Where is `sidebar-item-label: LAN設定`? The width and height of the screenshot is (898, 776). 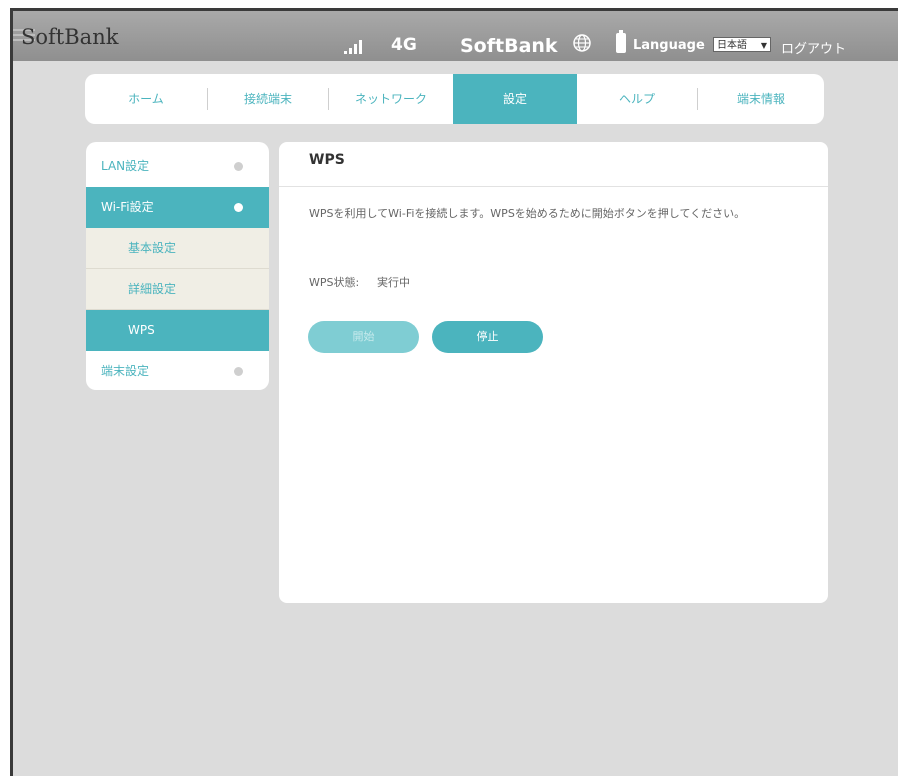
sidebar-item-label: LAN設定 is located at coordinates (125, 166).